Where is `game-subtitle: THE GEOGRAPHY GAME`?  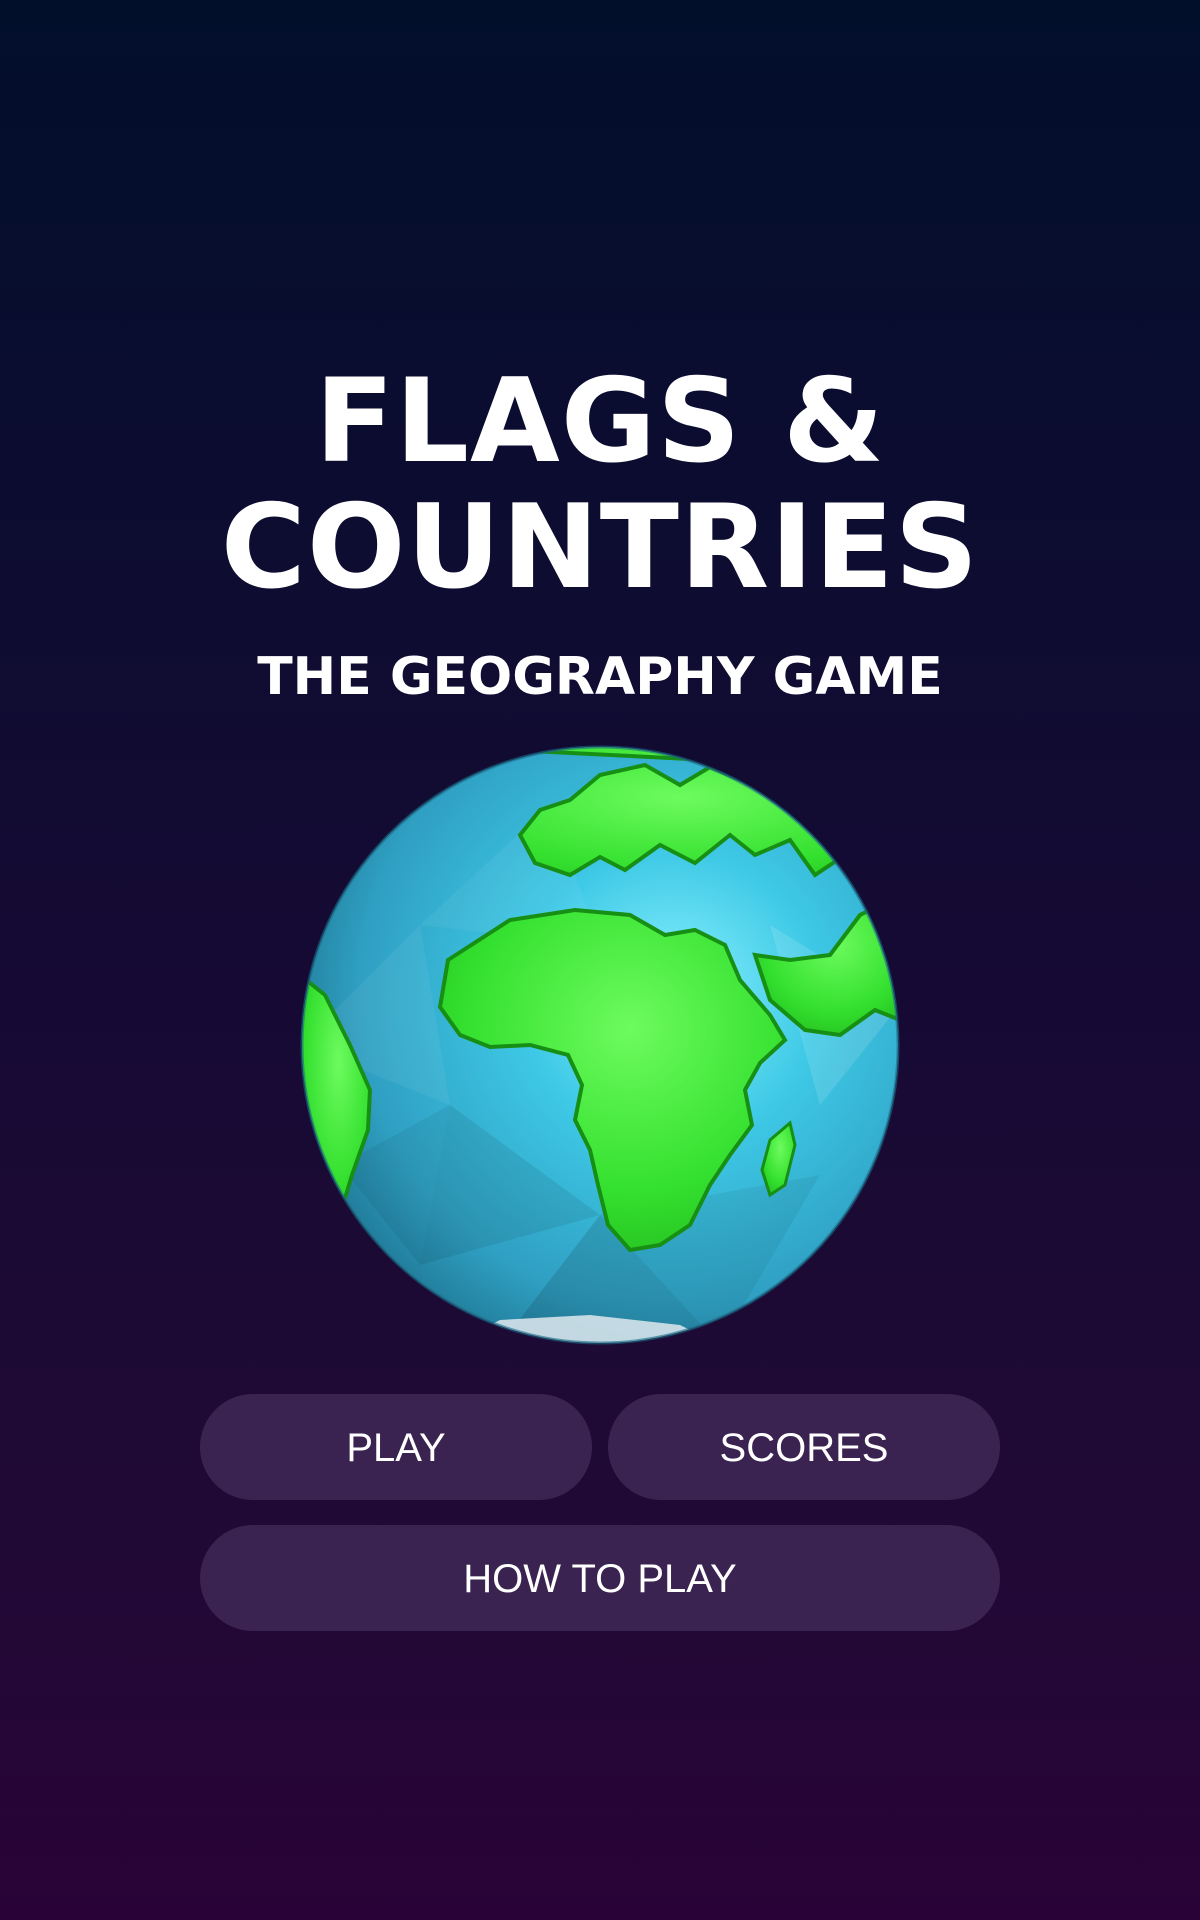
game-subtitle: THE GEOGRAPHY GAME is located at coordinates (600, 677).